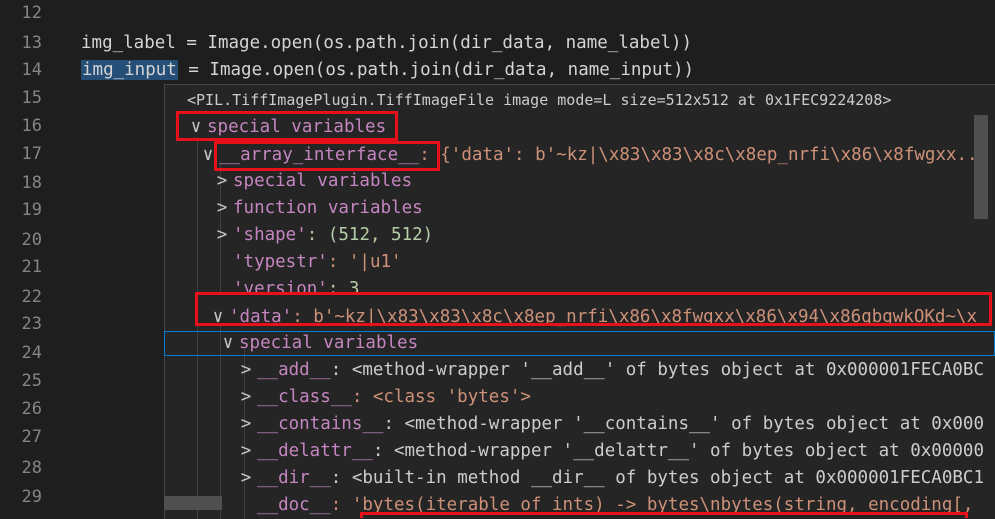 Image resolution: width=995 pixels, height=519 pixels. Describe the element at coordinates (370, 235) in the screenshot. I see `tree-row-value: : (512, 512)` at that location.